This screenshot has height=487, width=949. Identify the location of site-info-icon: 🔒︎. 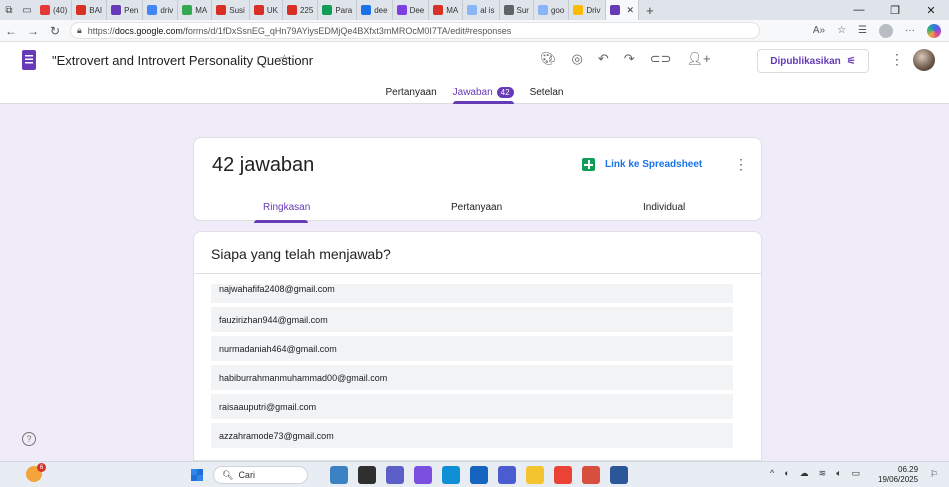
(79, 30).